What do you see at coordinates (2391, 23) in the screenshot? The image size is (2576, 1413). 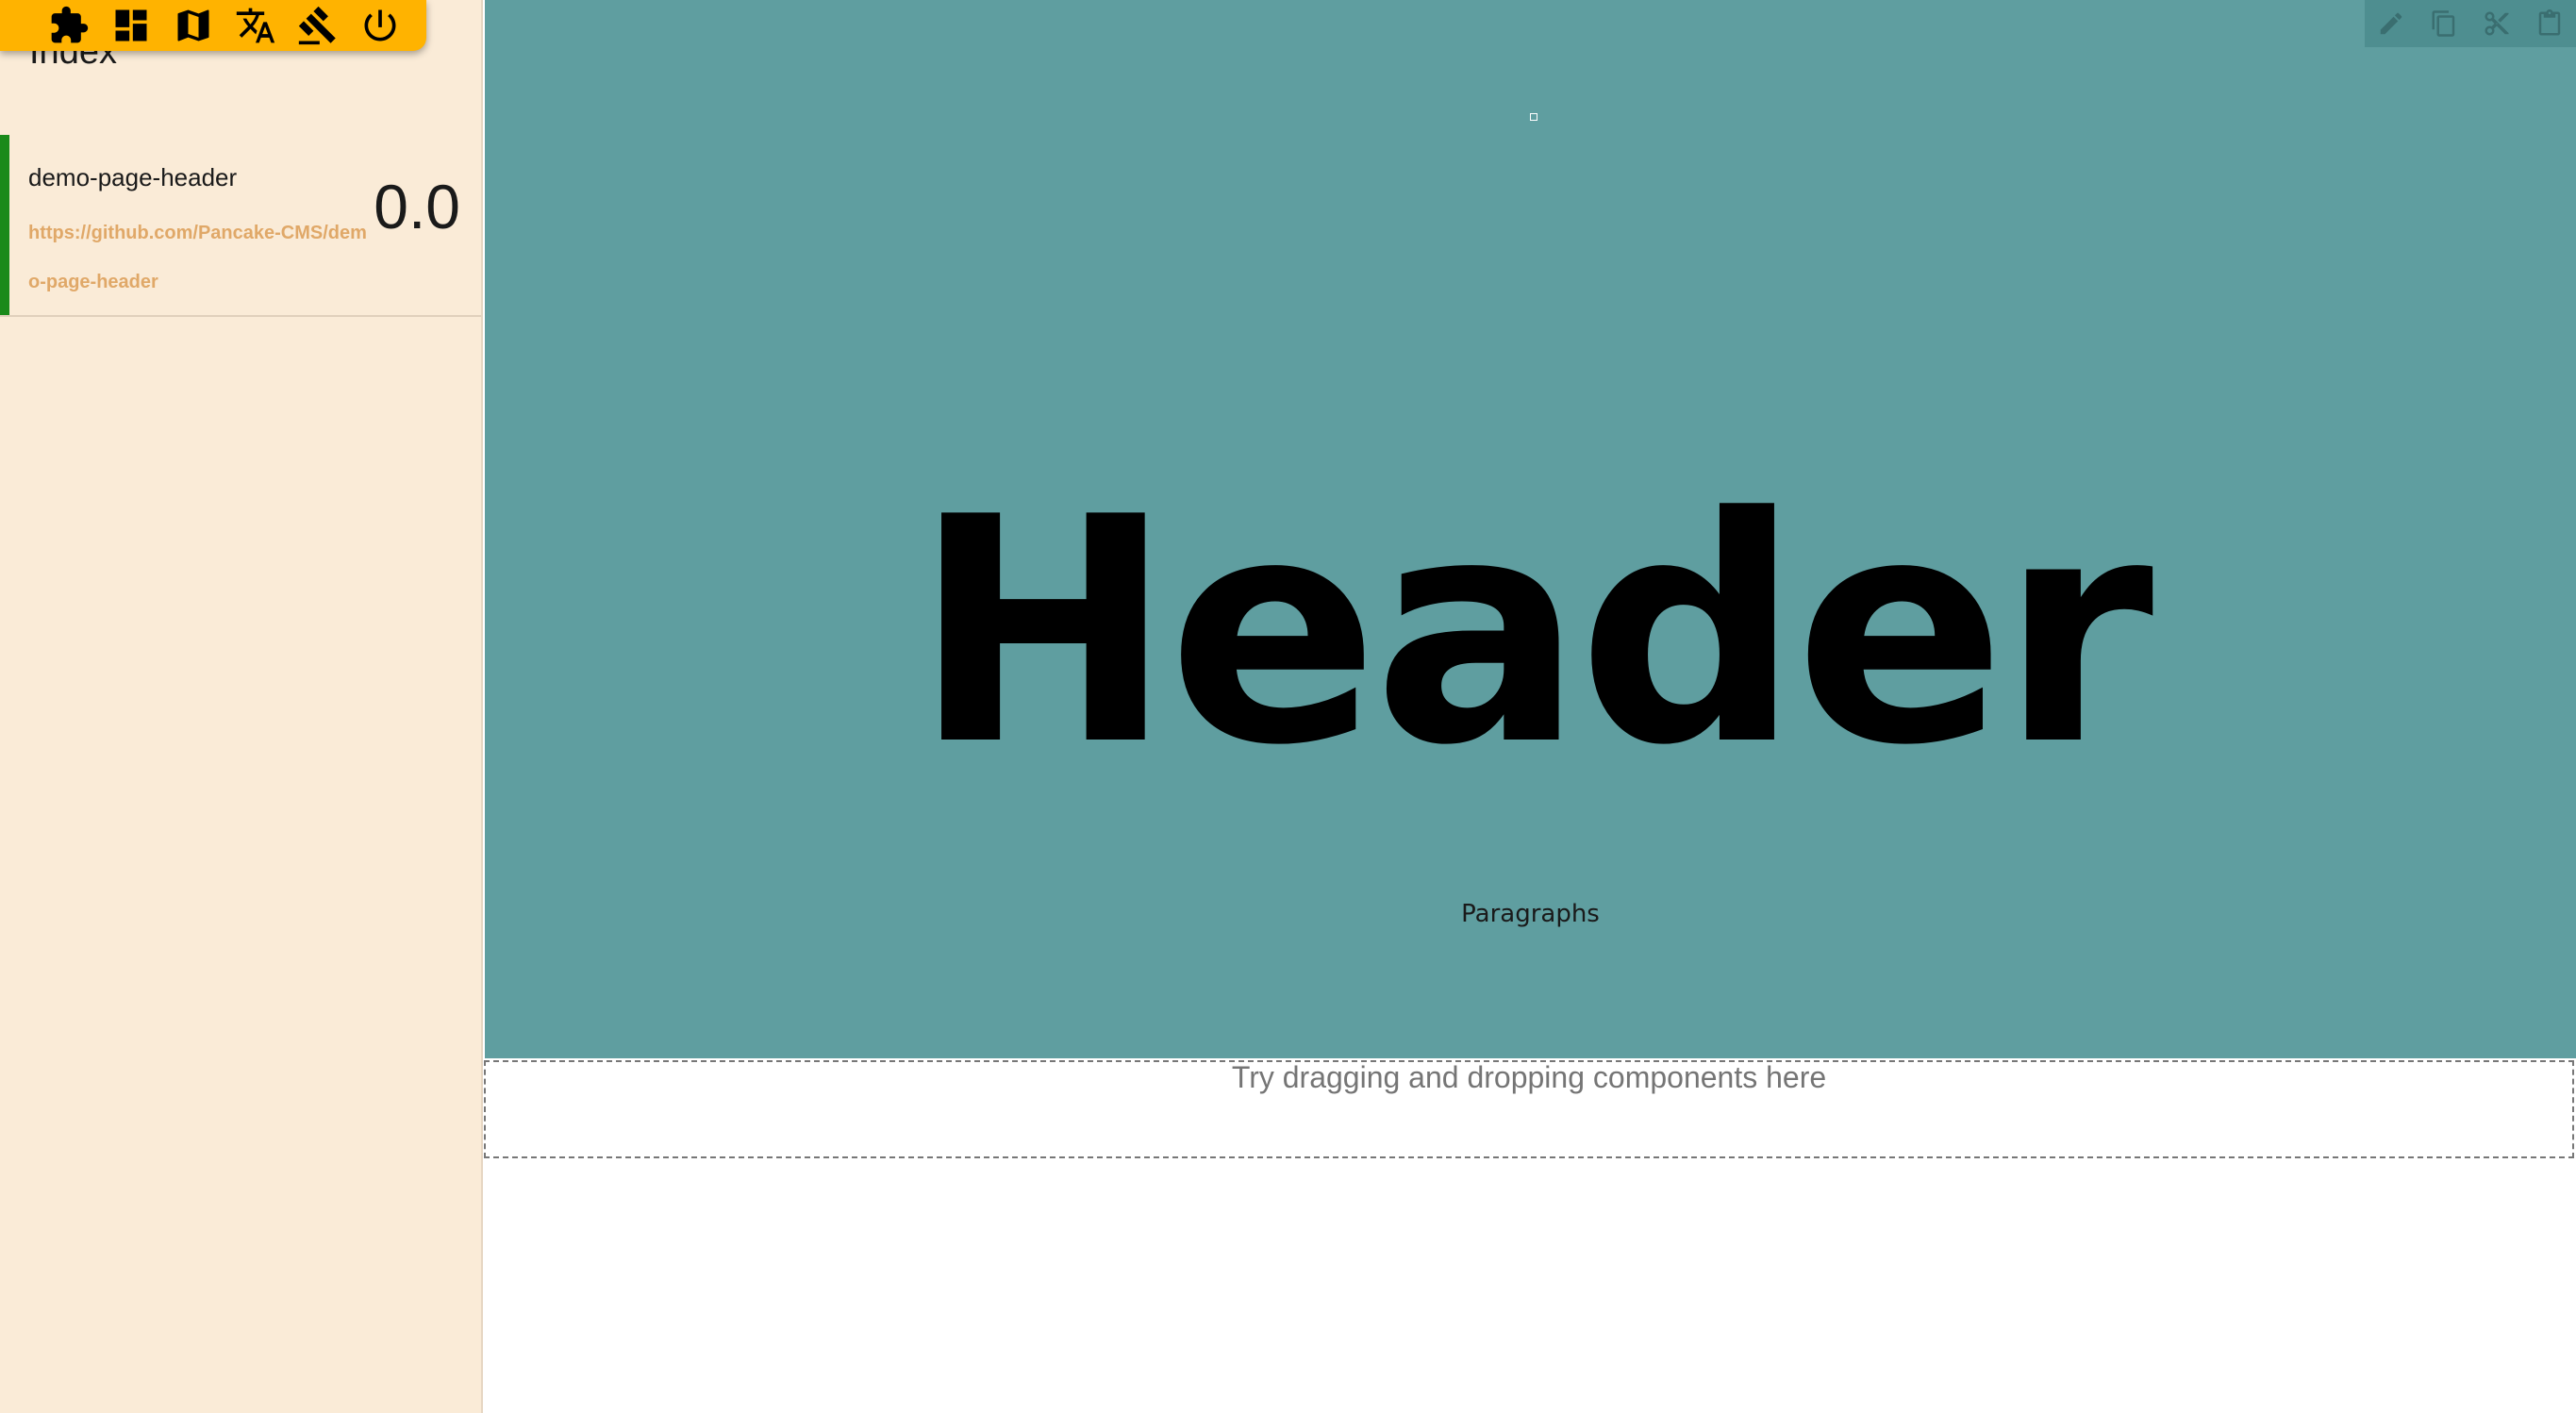 I see `edit-icon` at bounding box center [2391, 23].